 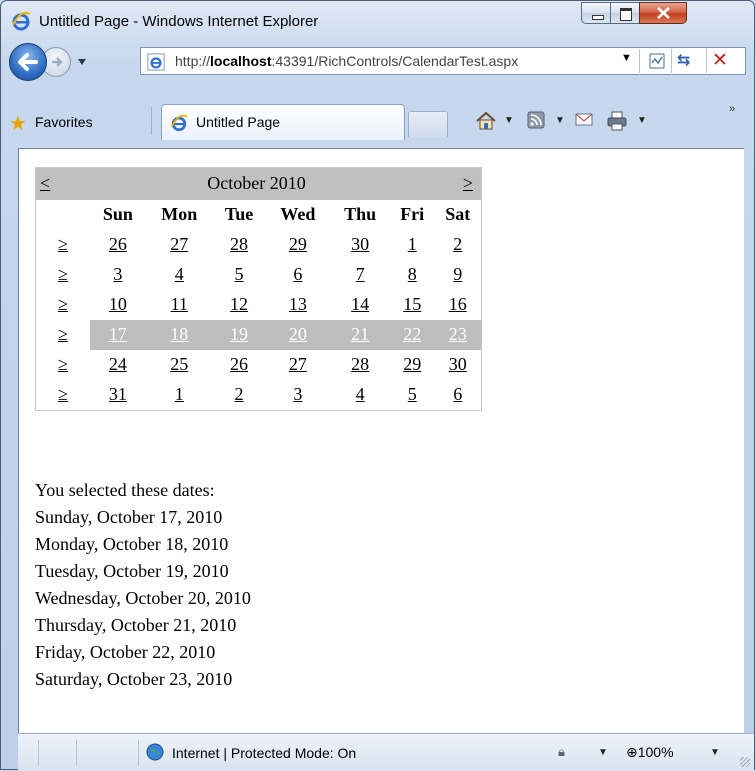 What do you see at coordinates (21, 21) in the screenshot?
I see `ie-logo-icon` at bounding box center [21, 21].